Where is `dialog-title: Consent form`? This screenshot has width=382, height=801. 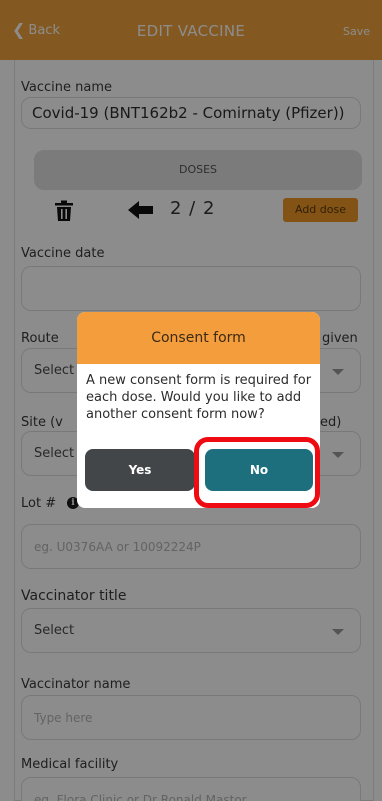 dialog-title: Consent form is located at coordinates (198, 338).